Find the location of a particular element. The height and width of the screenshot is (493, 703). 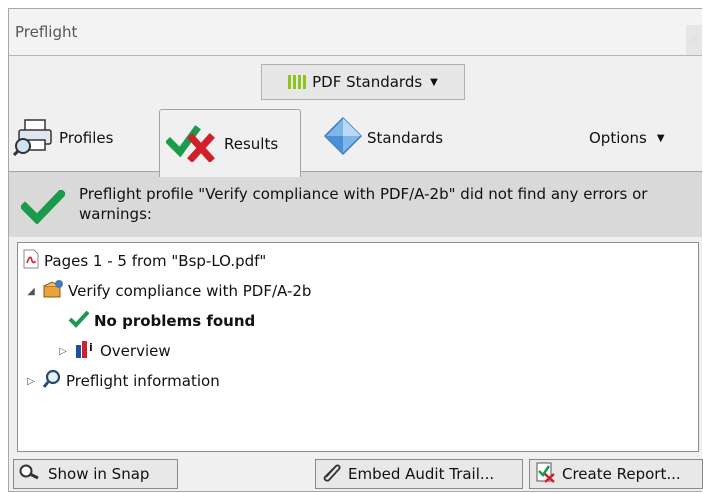

diamond-icon is located at coordinates (343, 138).